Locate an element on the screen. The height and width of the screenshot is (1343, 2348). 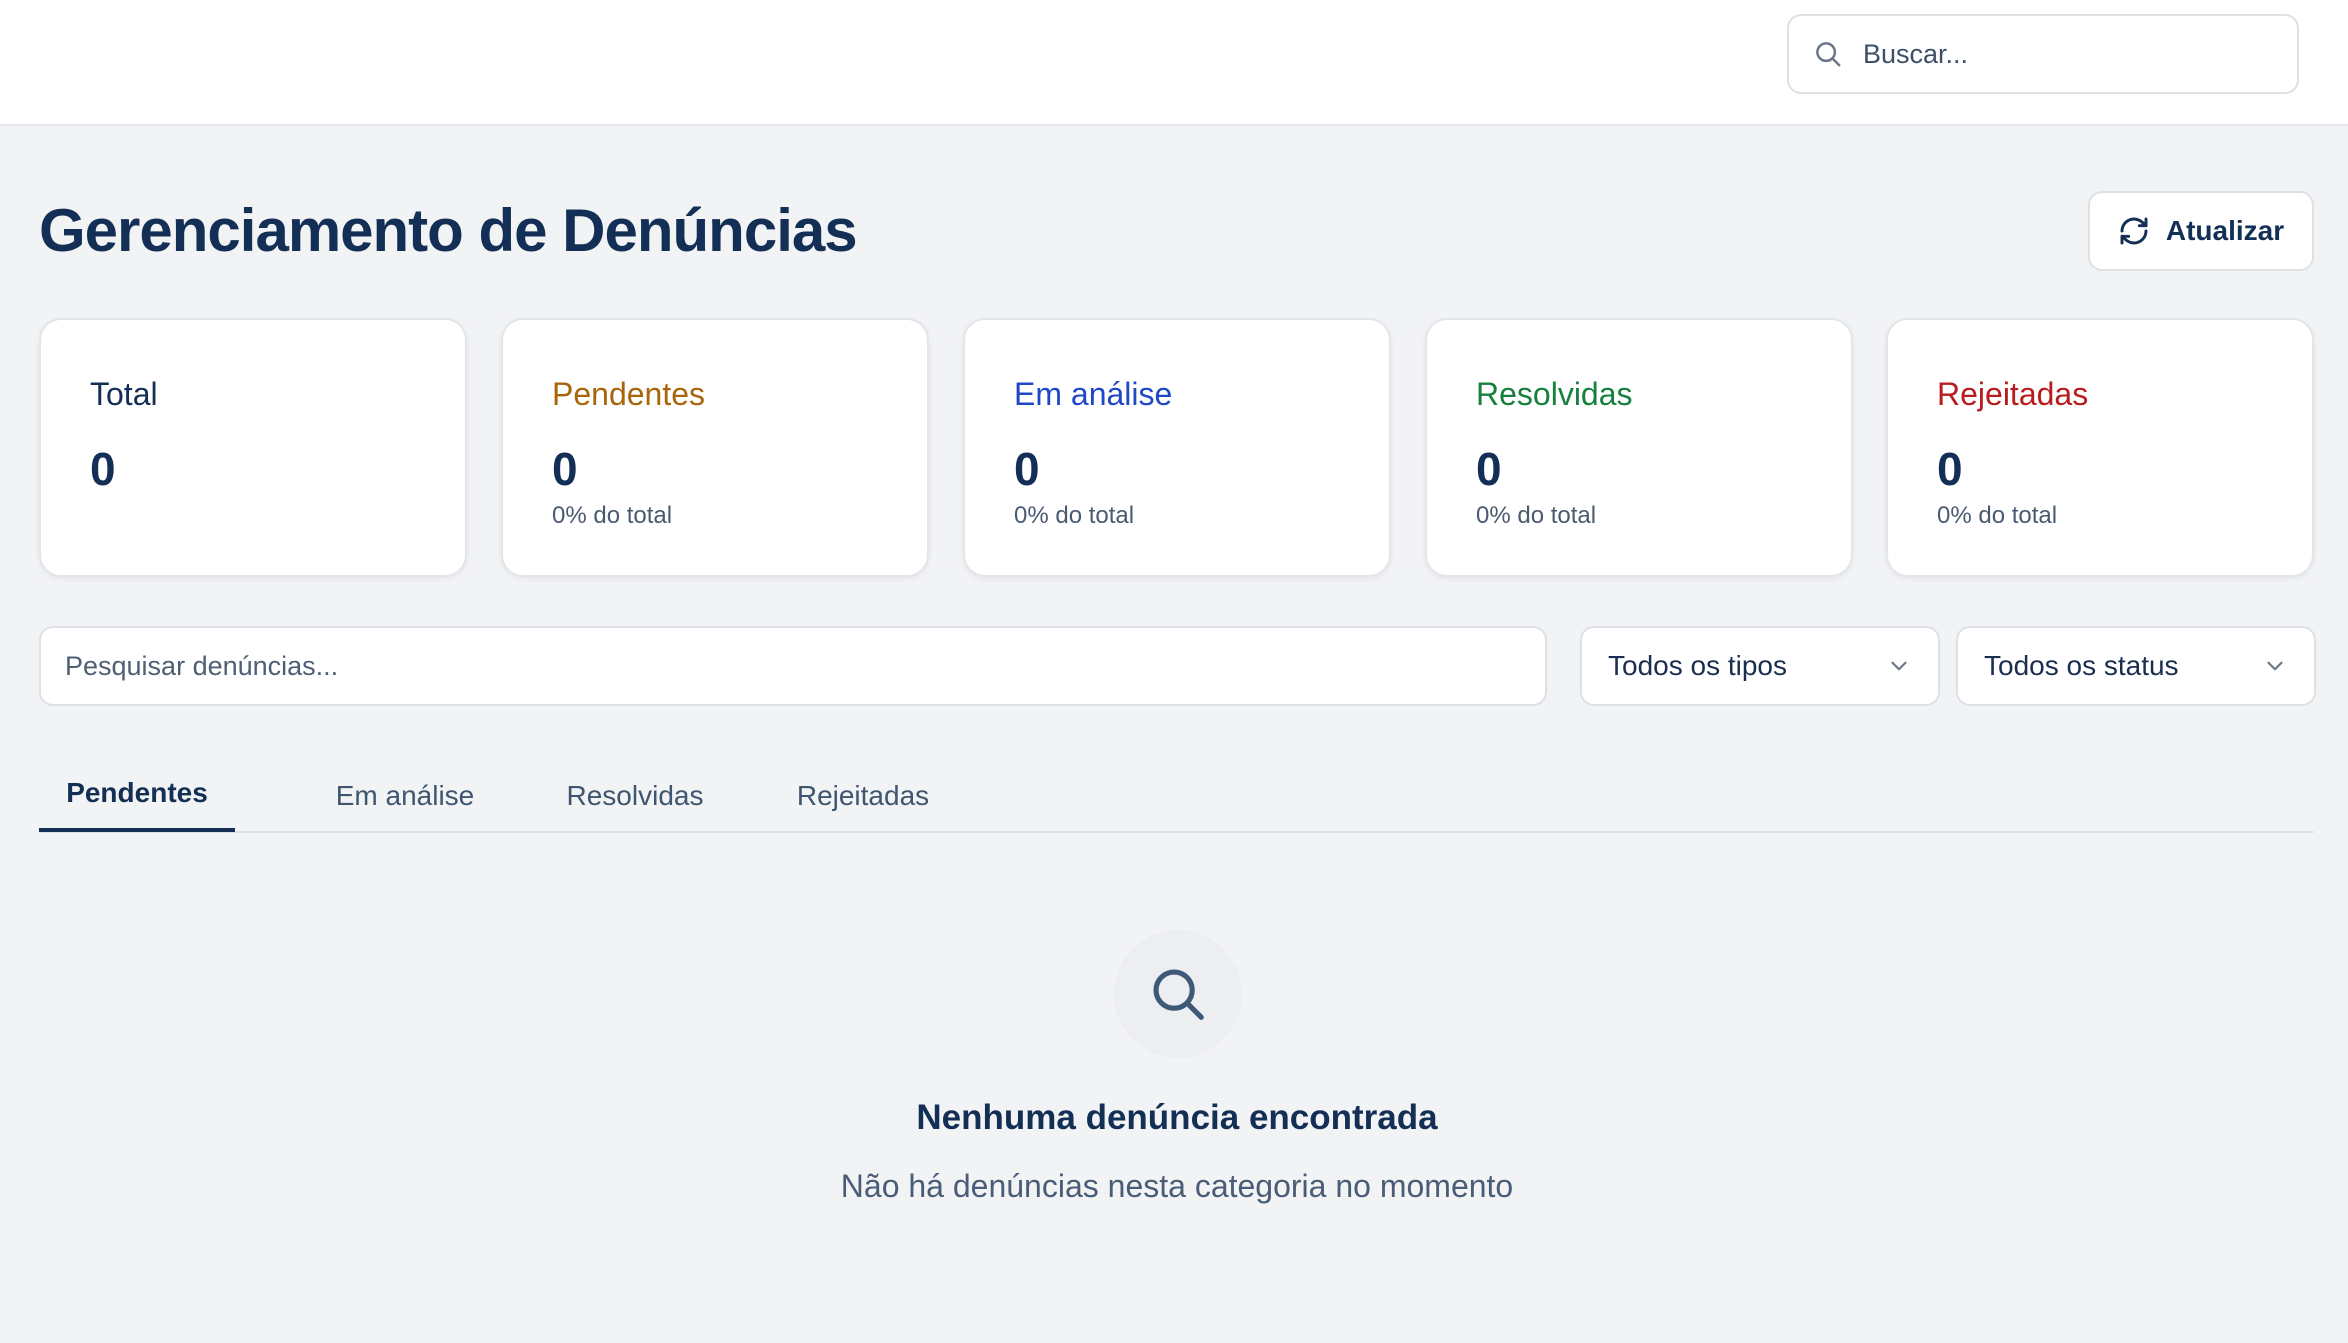
refresh-button: Atualizar is located at coordinates (2201, 231).